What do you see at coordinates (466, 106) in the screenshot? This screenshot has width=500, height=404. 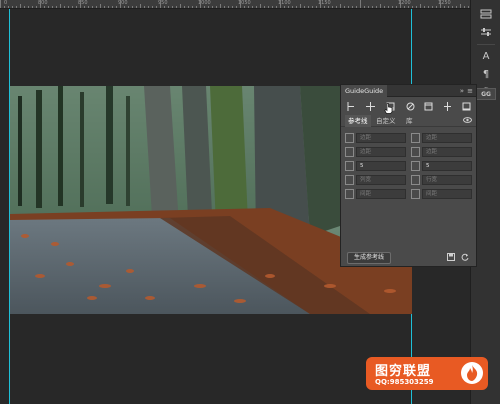 I see `bottom-edge-guide-icon` at bounding box center [466, 106].